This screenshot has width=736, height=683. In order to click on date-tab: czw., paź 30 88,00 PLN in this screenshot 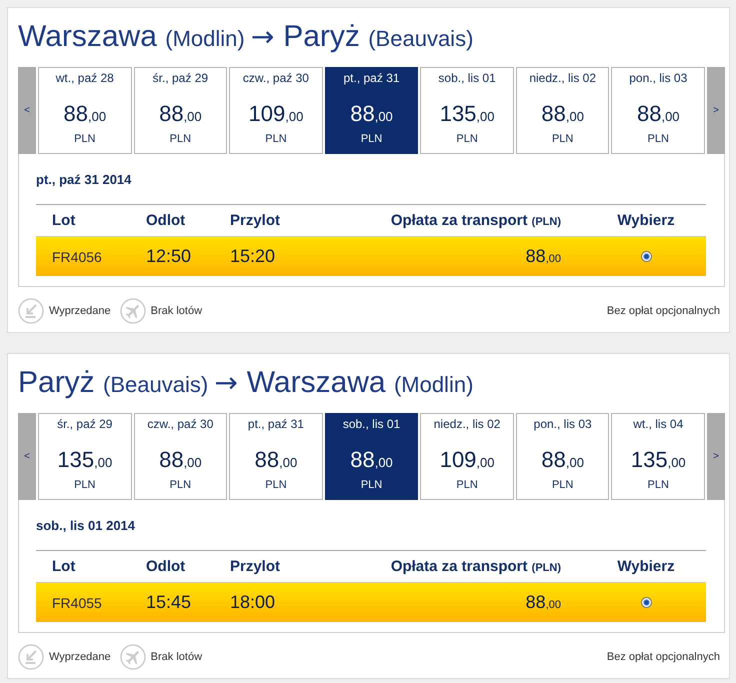, I will do `click(181, 456)`.